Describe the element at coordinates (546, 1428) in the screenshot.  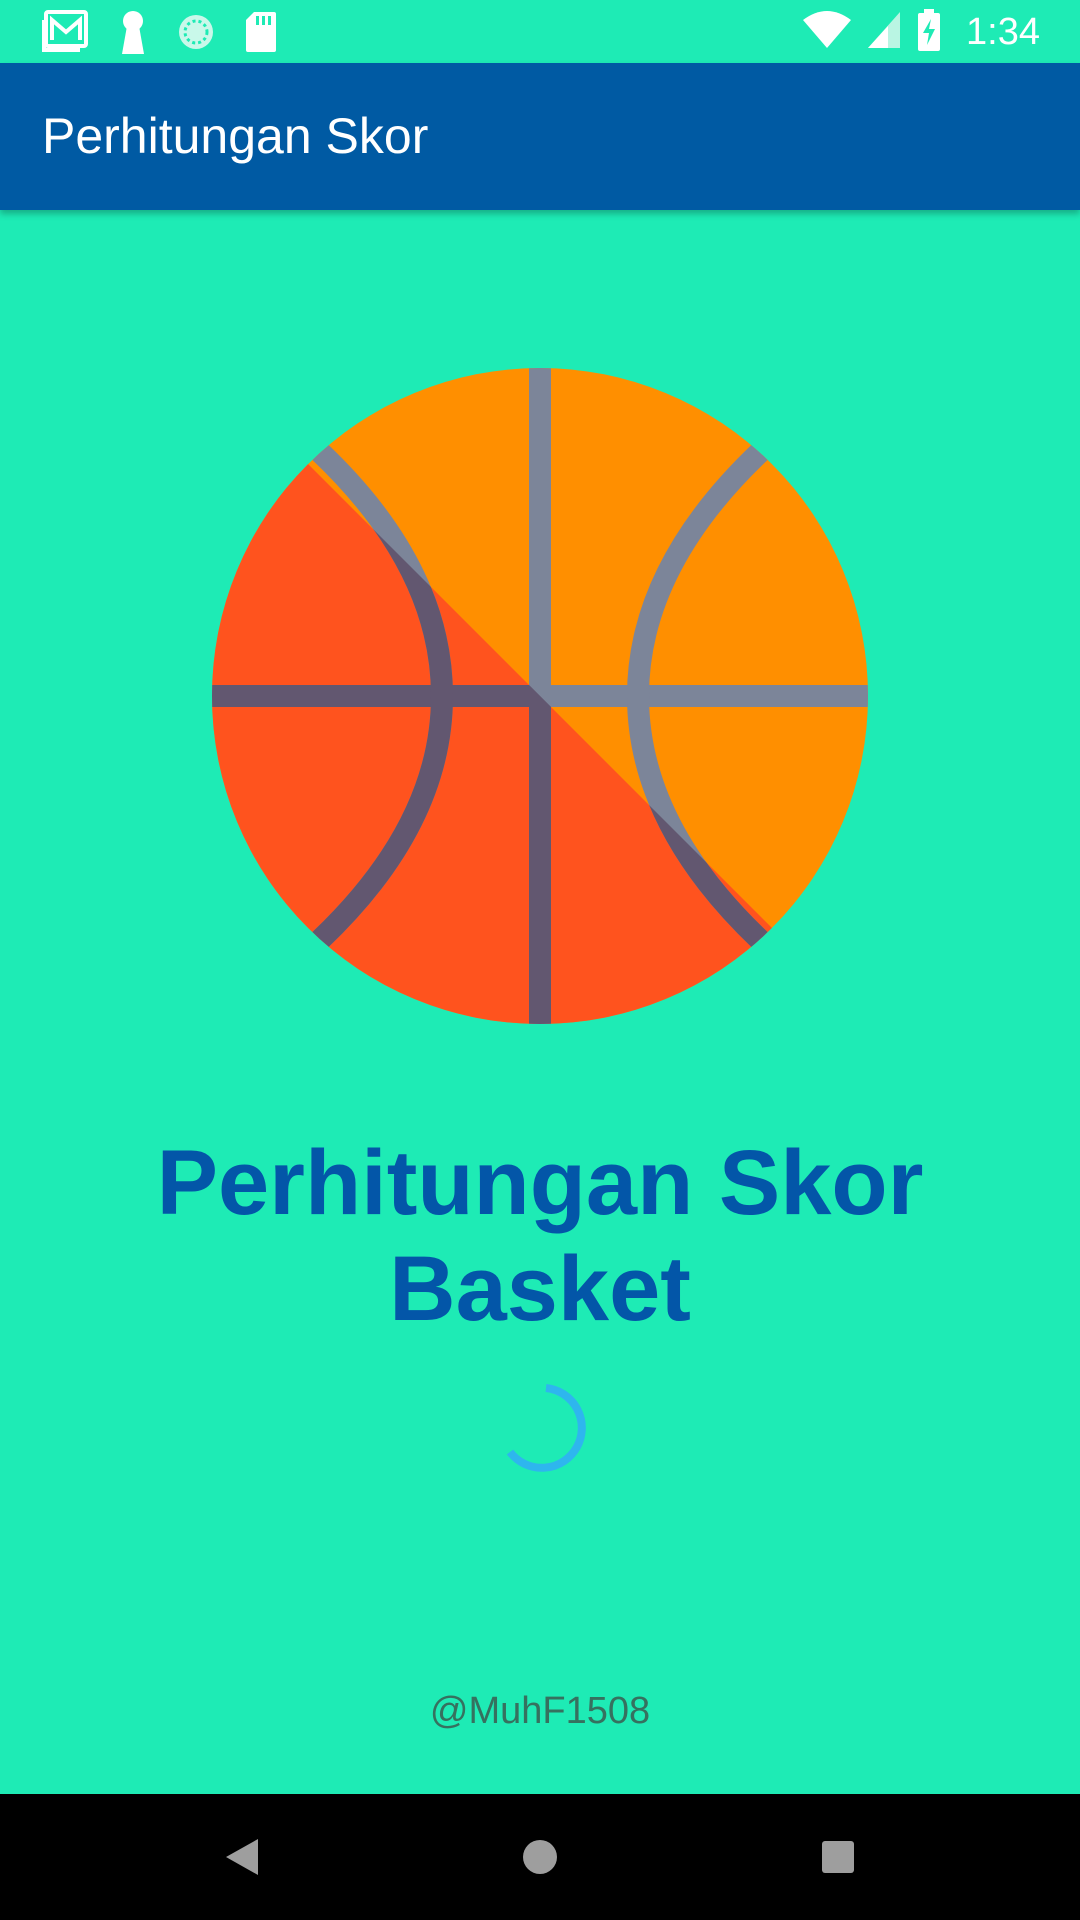
I see `loading-spinner-icon` at that location.